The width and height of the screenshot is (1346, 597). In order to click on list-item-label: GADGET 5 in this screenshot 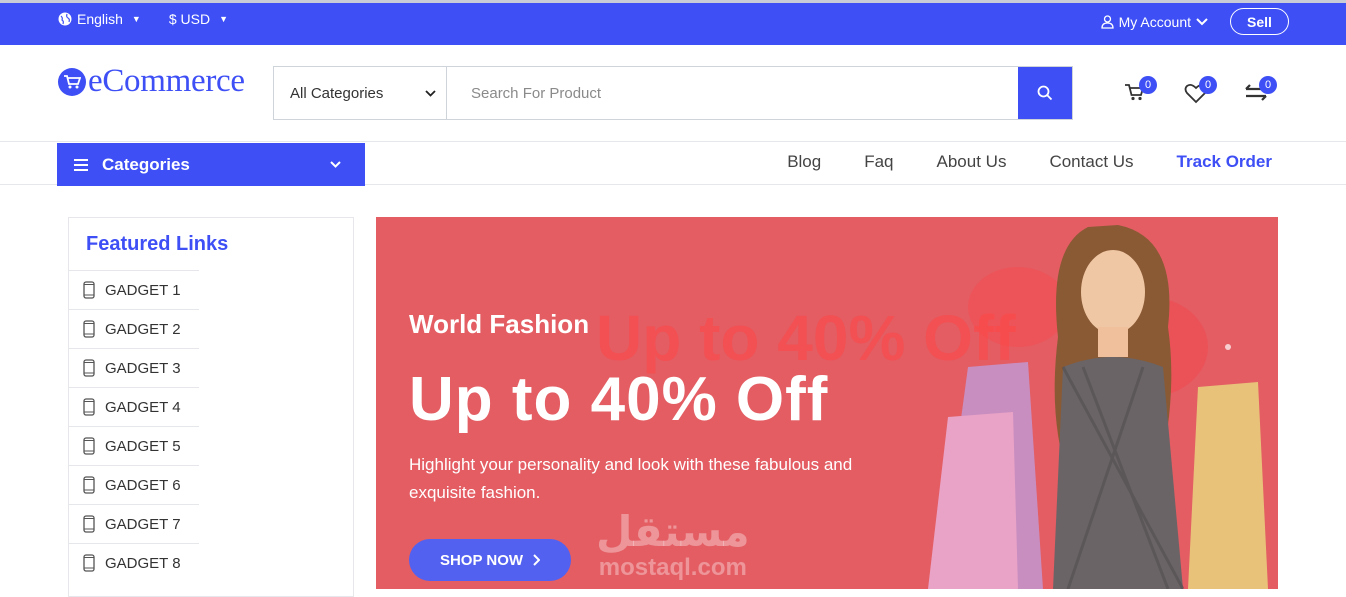, I will do `click(143, 446)`.